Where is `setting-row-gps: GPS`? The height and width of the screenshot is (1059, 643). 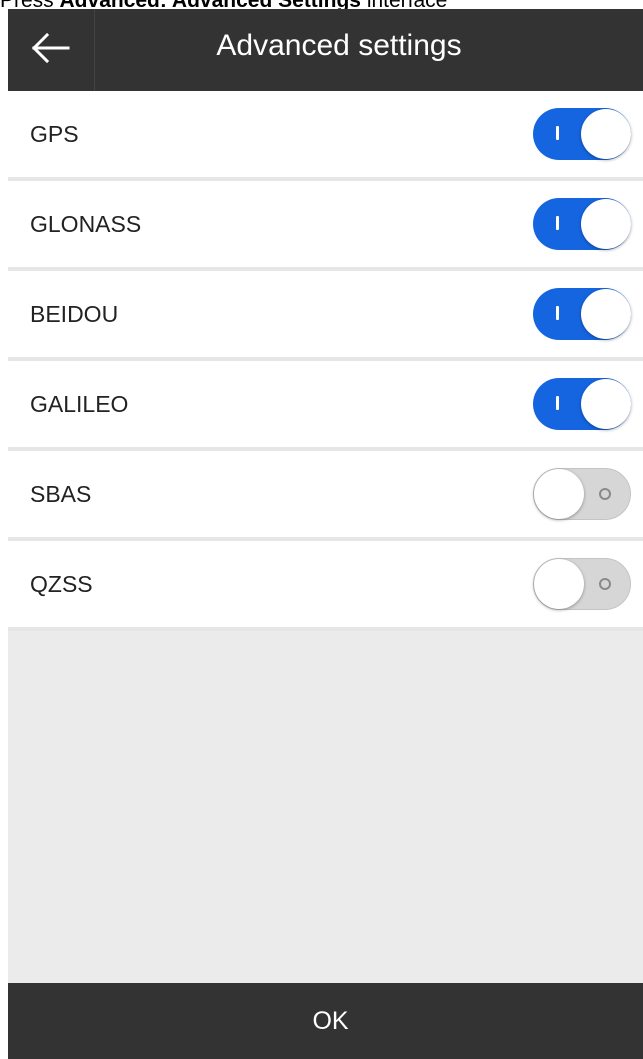
setting-row-gps: GPS is located at coordinates (325, 136).